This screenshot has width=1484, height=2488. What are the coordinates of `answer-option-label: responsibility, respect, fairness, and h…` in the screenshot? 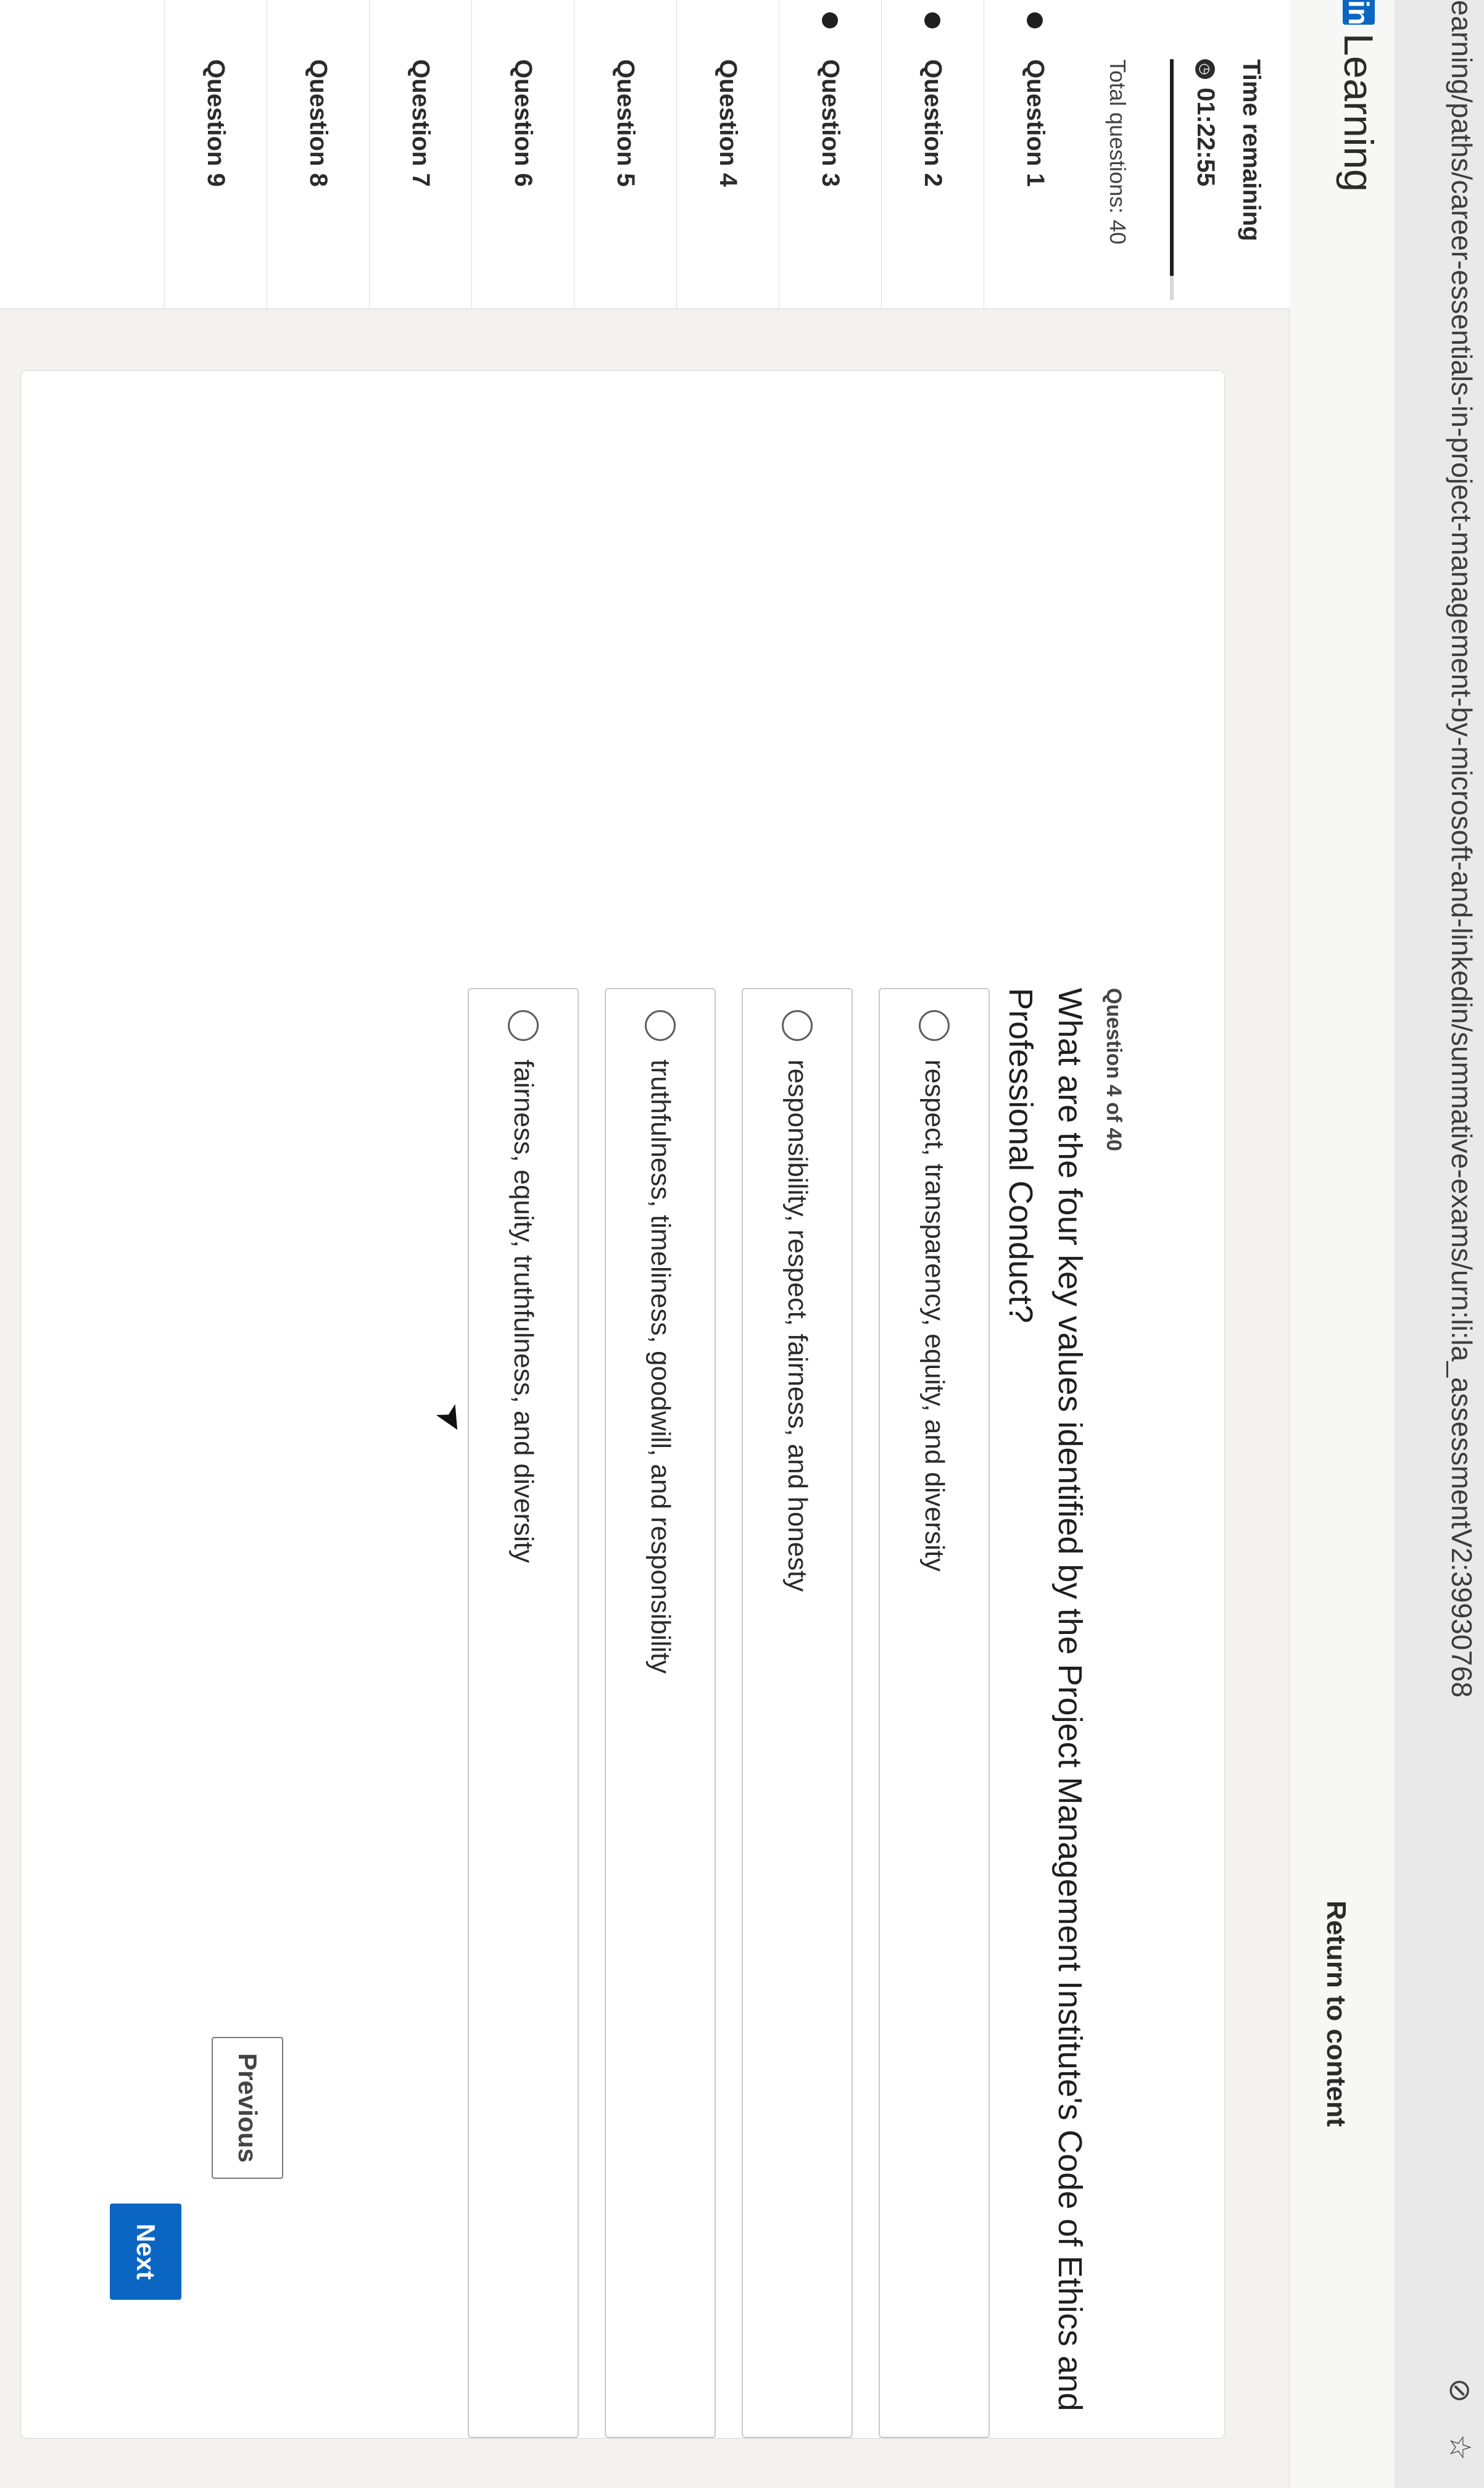 It's located at (797, 1326).